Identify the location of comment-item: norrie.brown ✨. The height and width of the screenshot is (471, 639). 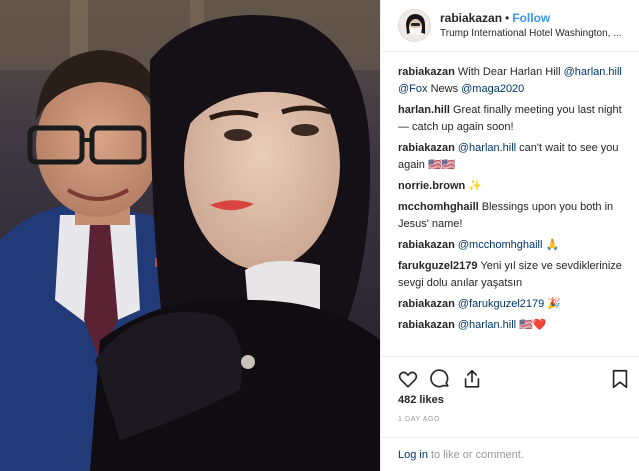
(514, 186).